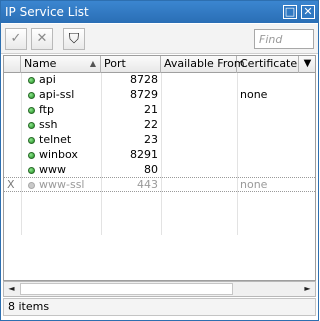 This screenshot has height=321, width=320. What do you see at coordinates (57, 94) in the screenshot?
I see `service-name: api-ssl` at bounding box center [57, 94].